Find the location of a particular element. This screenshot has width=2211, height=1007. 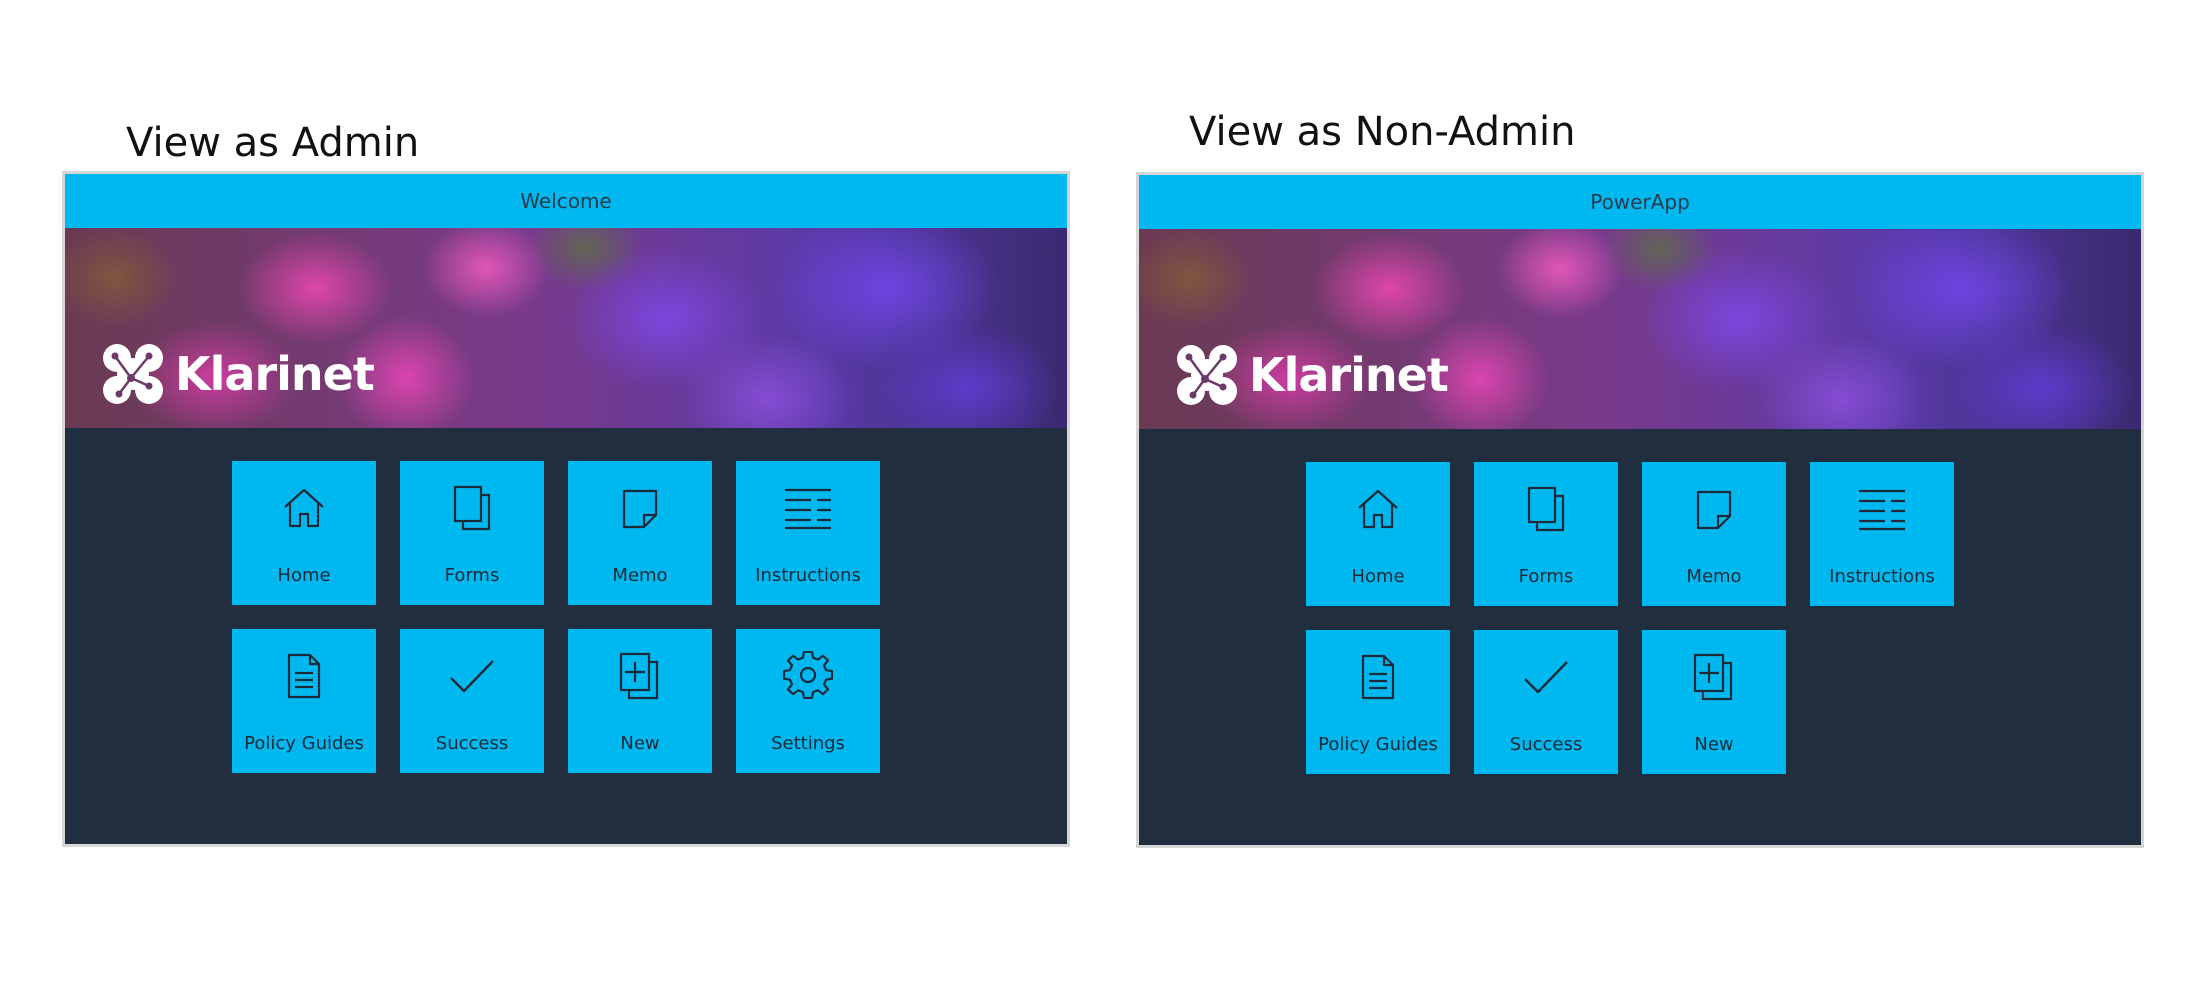

header-title: Welcome is located at coordinates (566, 201).